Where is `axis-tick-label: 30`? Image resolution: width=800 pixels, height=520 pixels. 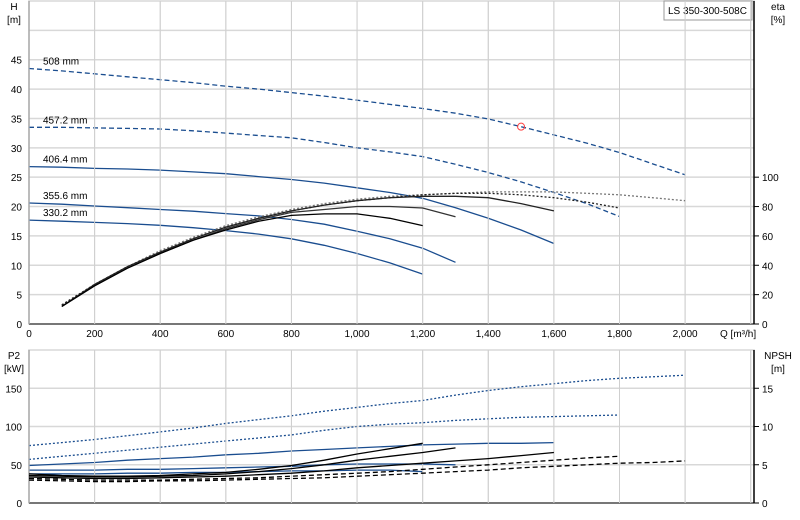
axis-tick-label: 30 is located at coordinates (16, 149).